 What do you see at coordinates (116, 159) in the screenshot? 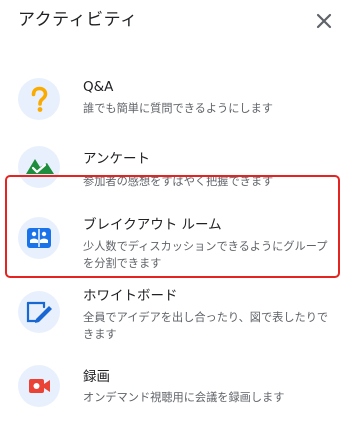
I see `activity-title: アンケート` at bounding box center [116, 159].